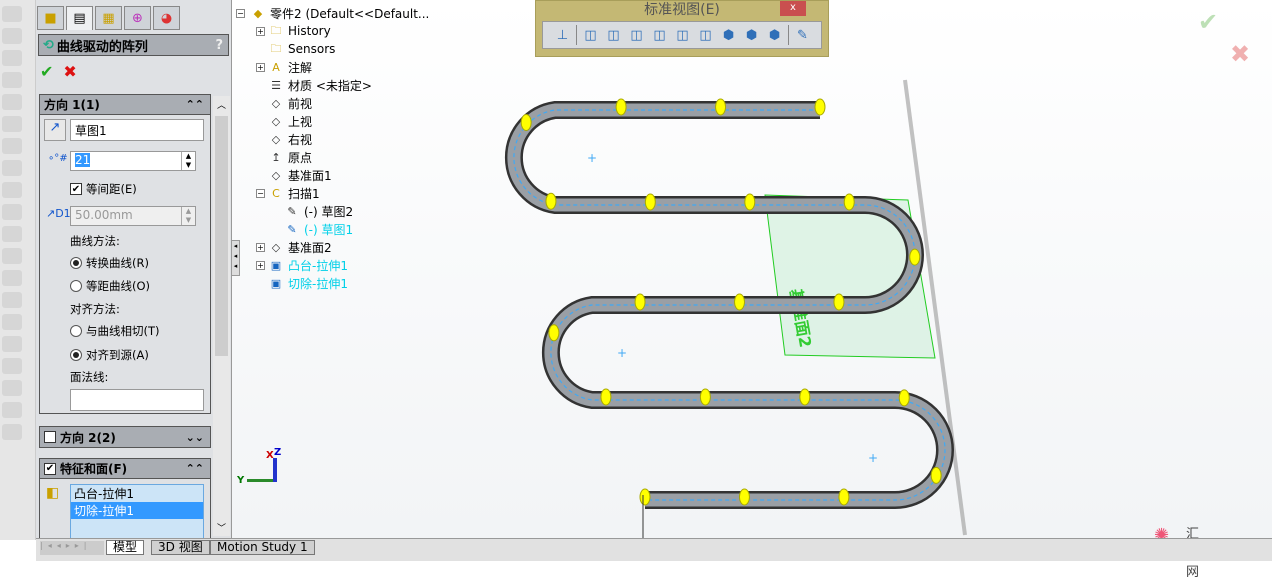  Describe the element at coordinates (728, 35) in the screenshot. I see `isometric-view-icon: ⬢` at that location.